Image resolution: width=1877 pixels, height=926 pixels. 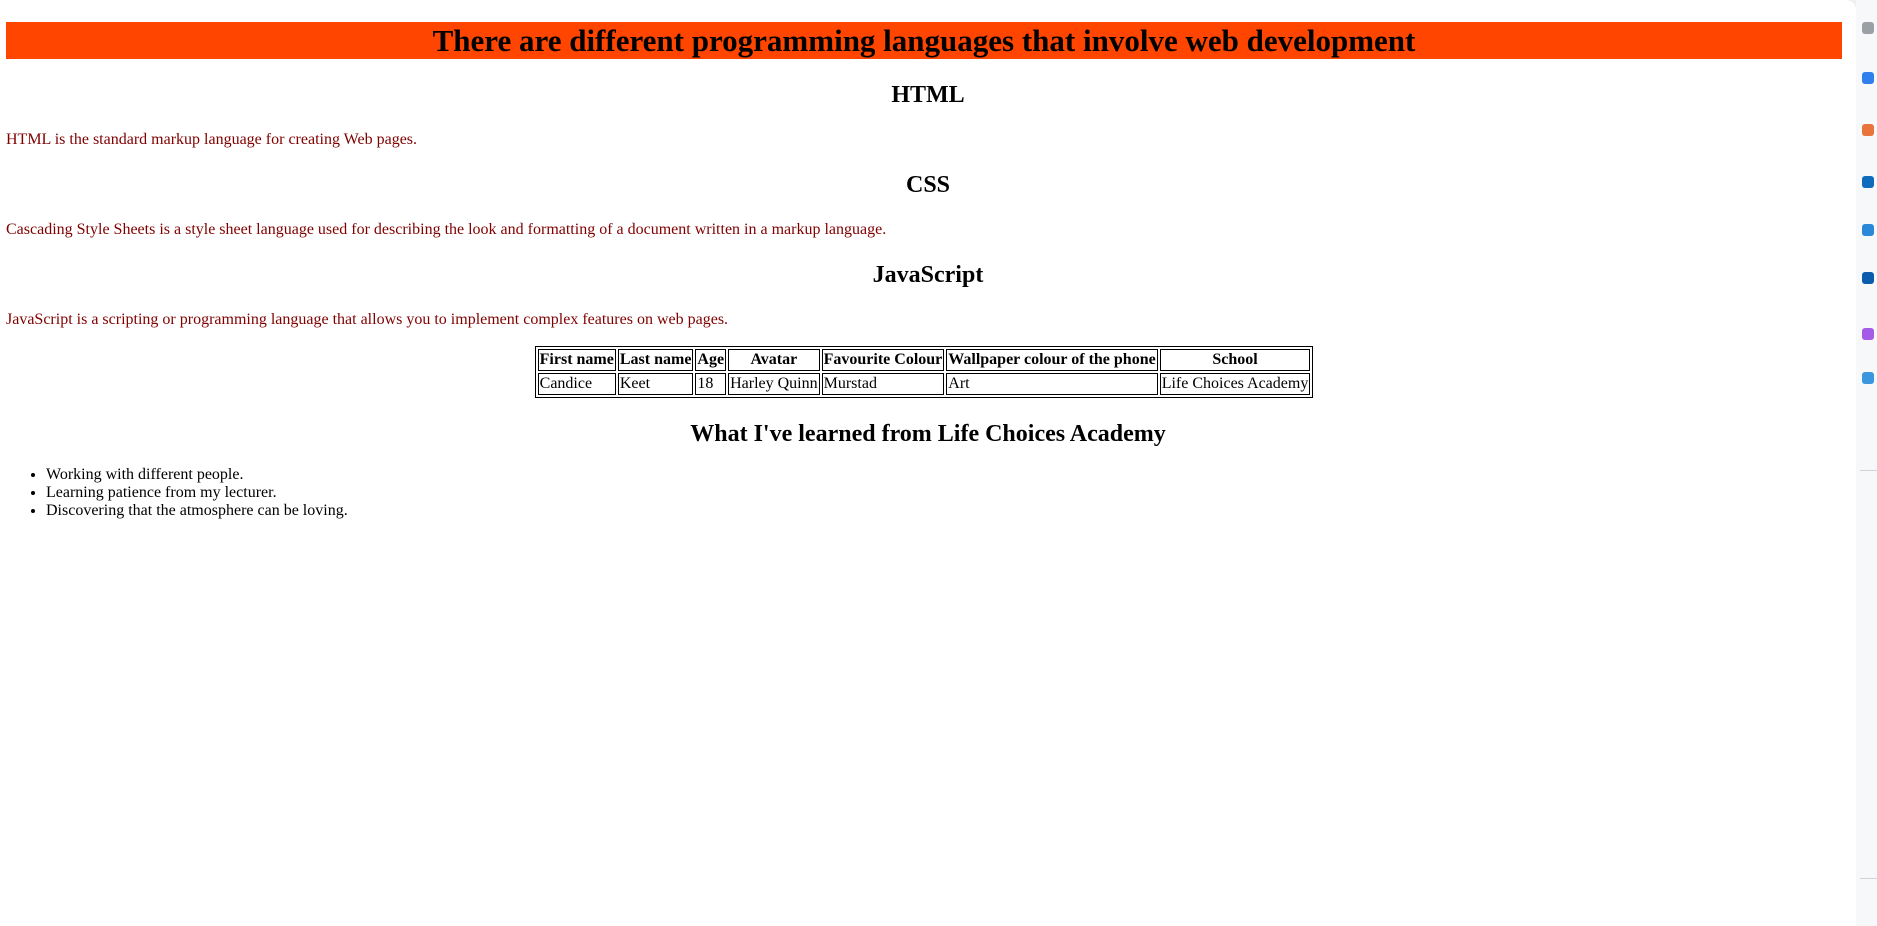 What do you see at coordinates (1868, 78) in the screenshot?
I see `edge-icon` at bounding box center [1868, 78].